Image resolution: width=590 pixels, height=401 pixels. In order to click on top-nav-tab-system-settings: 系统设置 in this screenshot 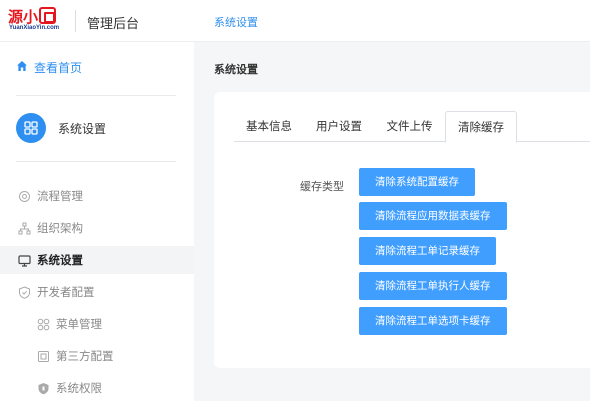, I will do `click(236, 22)`.